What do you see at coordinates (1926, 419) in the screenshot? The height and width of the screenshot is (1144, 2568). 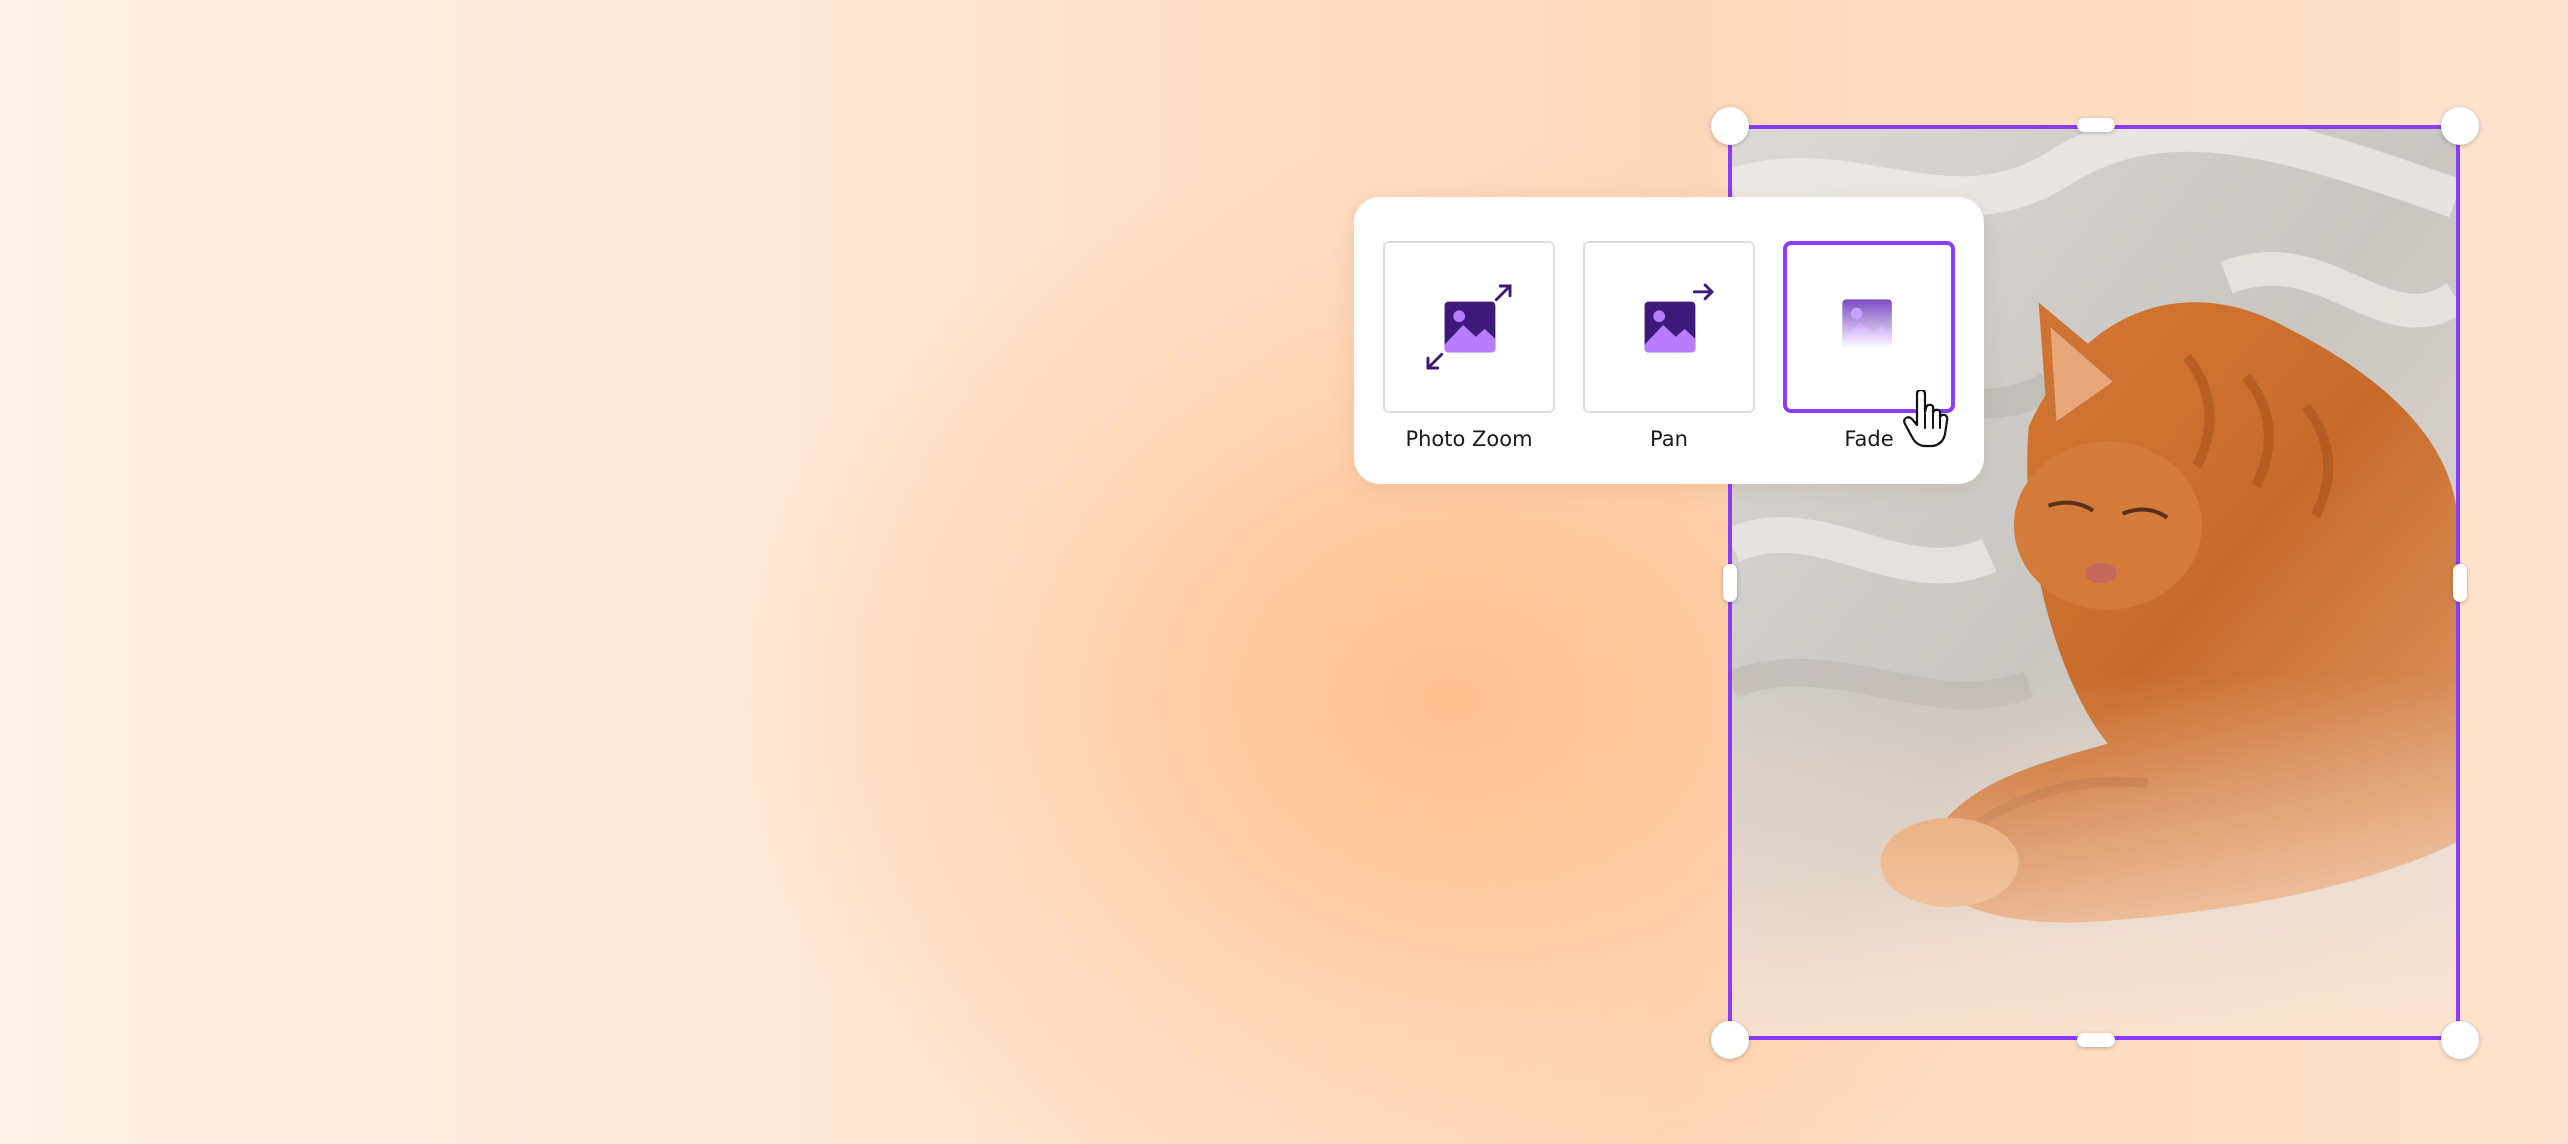 I see `hand-pointer-cursor-icon` at bounding box center [1926, 419].